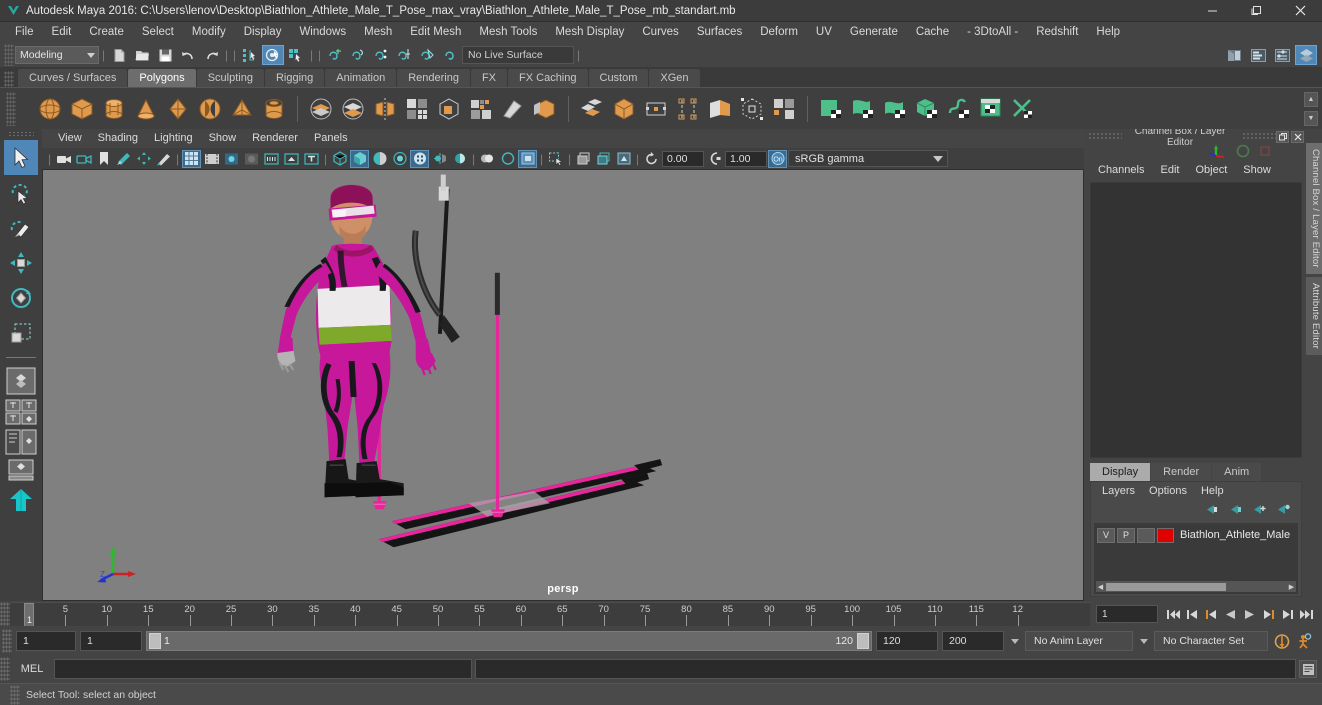 This screenshot has height=705, width=1322. Describe the element at coordinates (321, 109) in the screenshot. I see `combine-icon` at that location.